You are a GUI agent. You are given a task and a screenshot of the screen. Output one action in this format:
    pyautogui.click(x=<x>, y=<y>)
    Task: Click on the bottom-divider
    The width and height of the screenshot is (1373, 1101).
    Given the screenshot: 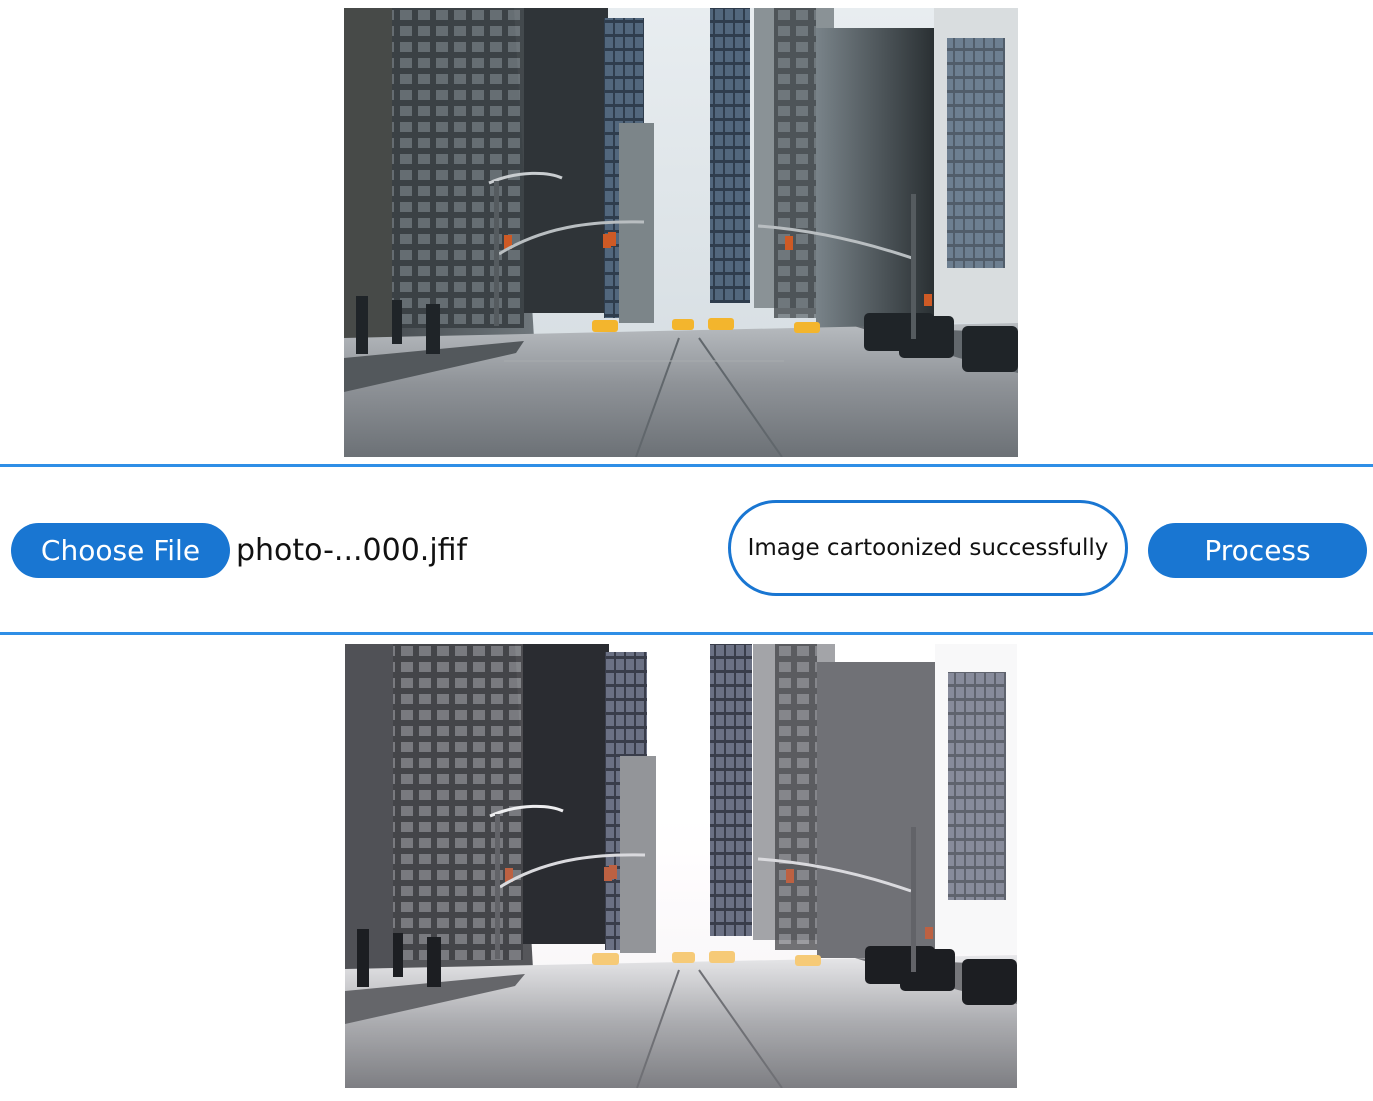 What is the action you would take?
    pyautogui.click(x=686, y=633)
    